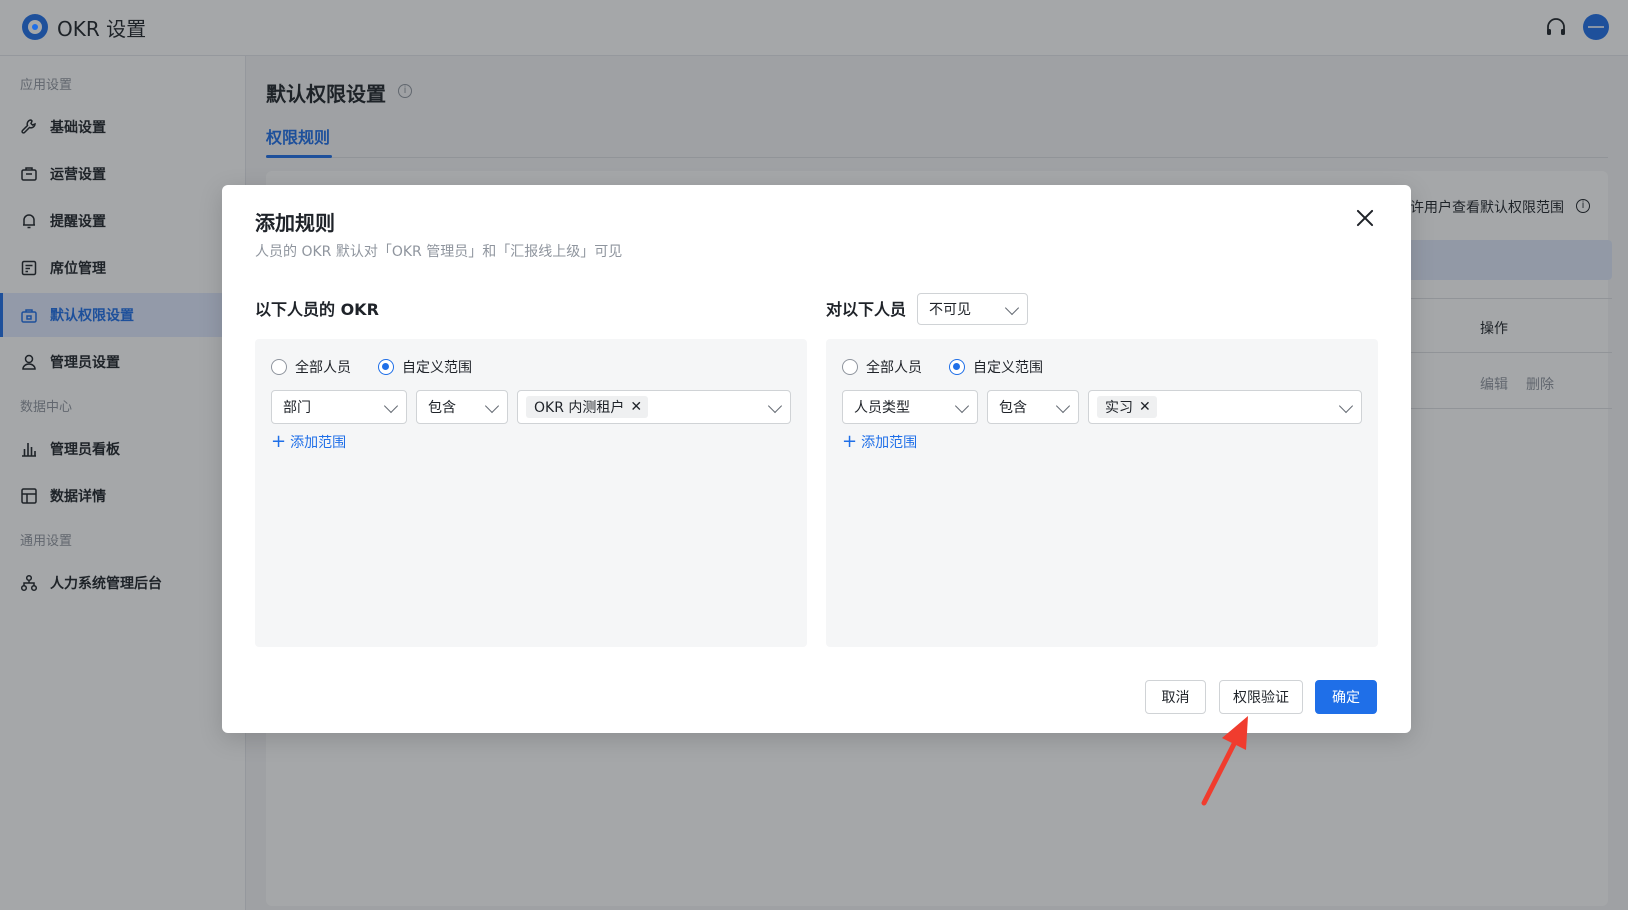 This screenshot has height=910, width=1628. What do you see at coordinates (579, 408) in the screenshot?
I see `tag-label: OKR 内测租户` at bounding box center [579, 408].